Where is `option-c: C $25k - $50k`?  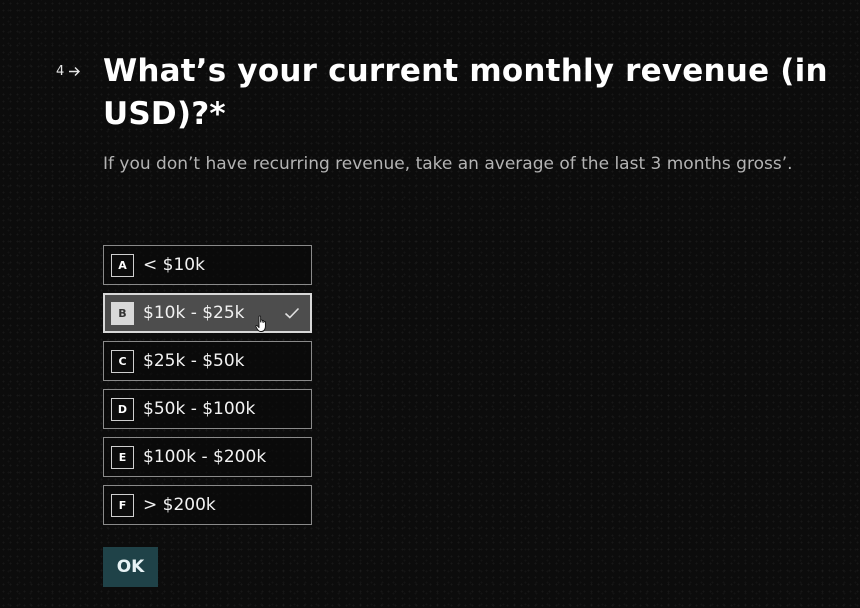
option-c: C $25k - $50k is located at coordinates (207, 361).